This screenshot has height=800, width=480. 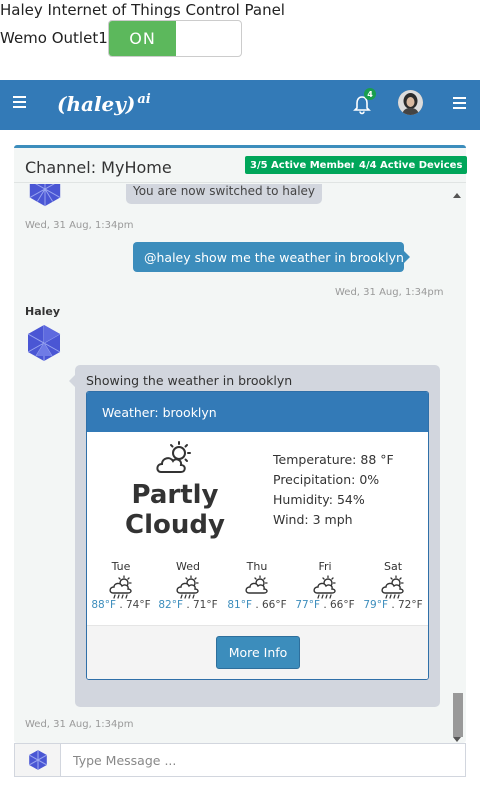 What do you see at coordinates (325, 605) in the screenshot?
I see `forecast-temps: 77°F . 66°F` at bounding box center [325, 605].